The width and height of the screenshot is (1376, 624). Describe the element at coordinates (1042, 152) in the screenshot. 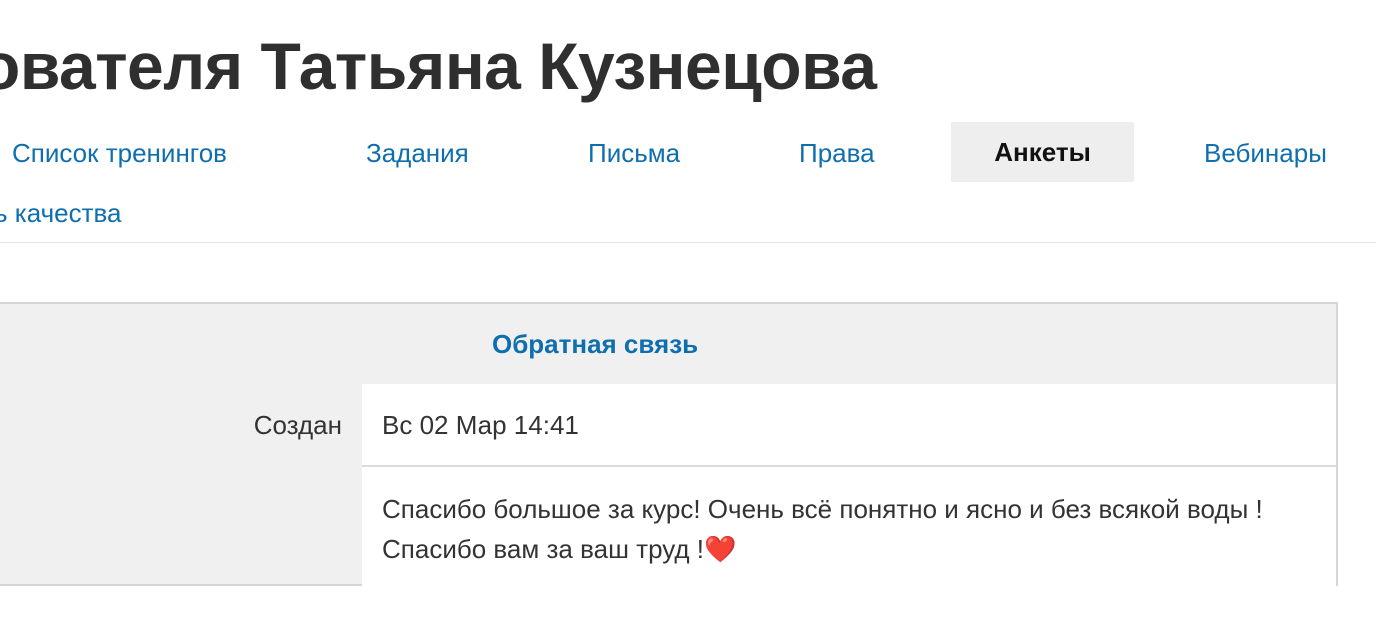

I see `tab-surveys: Анкеты` at that location.